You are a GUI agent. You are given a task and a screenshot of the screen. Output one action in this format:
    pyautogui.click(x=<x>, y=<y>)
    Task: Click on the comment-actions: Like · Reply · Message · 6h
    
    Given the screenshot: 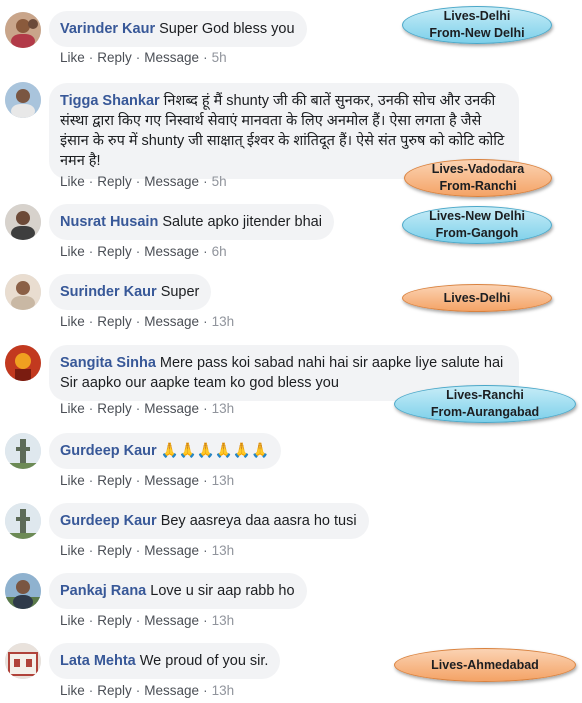 What is the action you would take?
    pyautogui.click(x=143, y=251)
    